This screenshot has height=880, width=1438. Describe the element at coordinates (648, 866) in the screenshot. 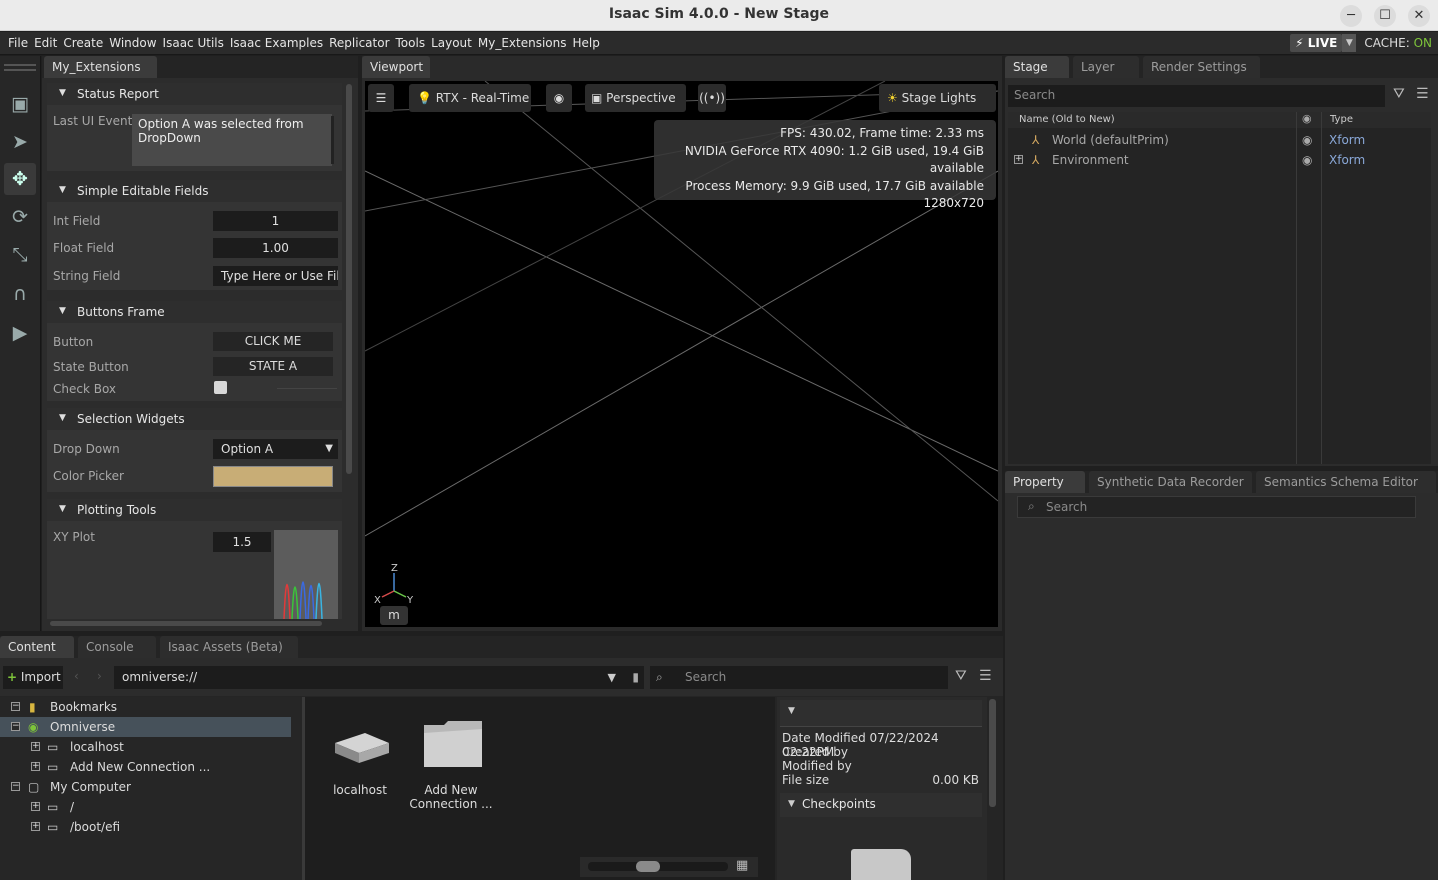

I see `zoom-slider-handle` at that location.